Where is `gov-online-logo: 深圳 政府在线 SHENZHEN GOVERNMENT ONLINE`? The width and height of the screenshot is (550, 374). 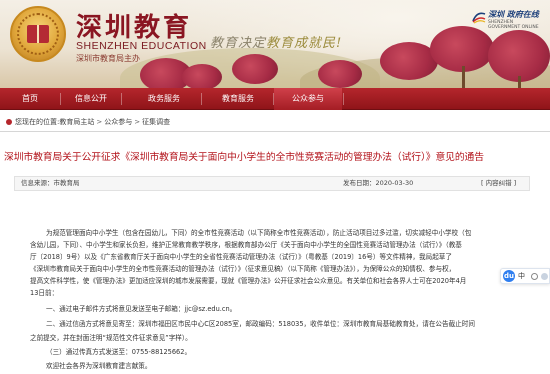
gov-online-logo: 深圳 政府在线 SHENZHEN GOVERNMENT ONLINE is located at coordinates (508, 22).